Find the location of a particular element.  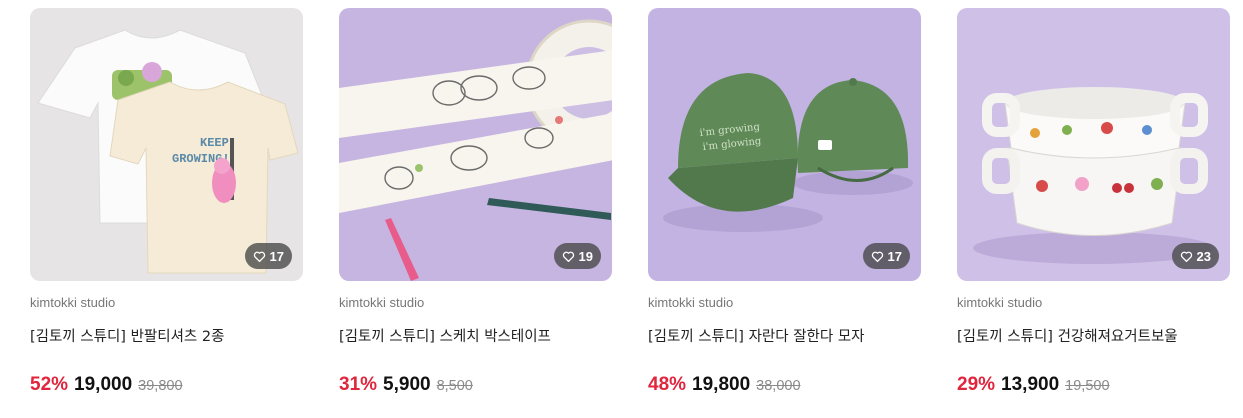

tape-image is located at coordinates (475, 144).